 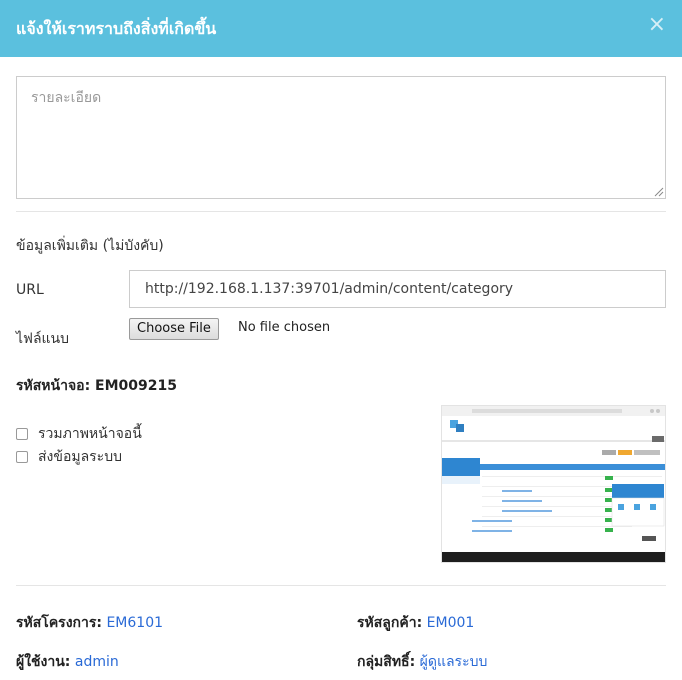 What do you see at coordinates (90, 246) in the screenshot?
I see `extra-info-label: ข้อมูลเพิ่มเติม (ไม่บังคับ)` at bounding box center [90, 246].